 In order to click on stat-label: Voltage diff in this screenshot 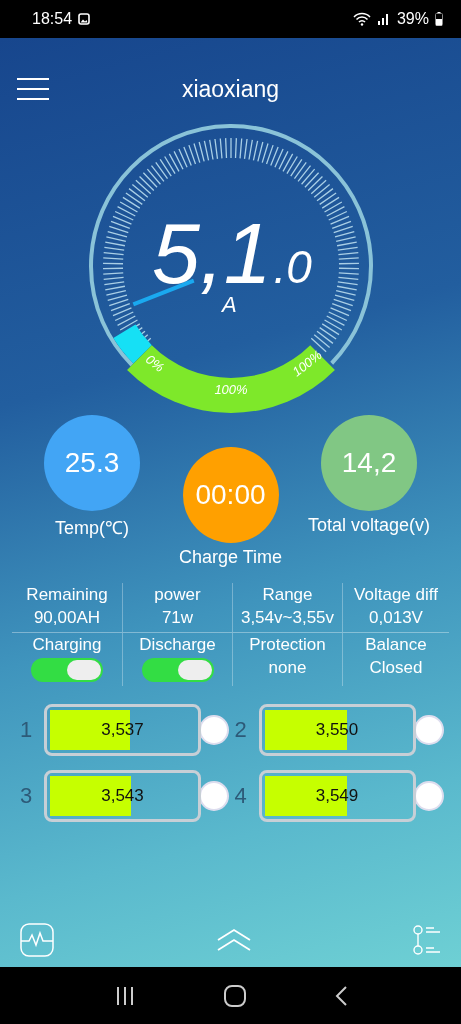, I will do `click(396, 595)`.